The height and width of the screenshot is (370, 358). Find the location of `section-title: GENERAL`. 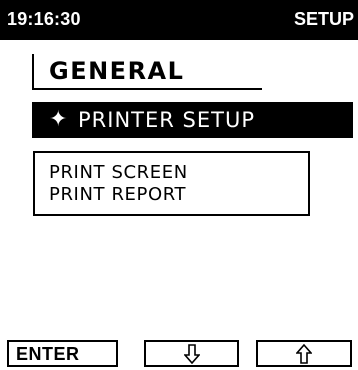

section-title: GENERAL is located at coordinates (117, 71).